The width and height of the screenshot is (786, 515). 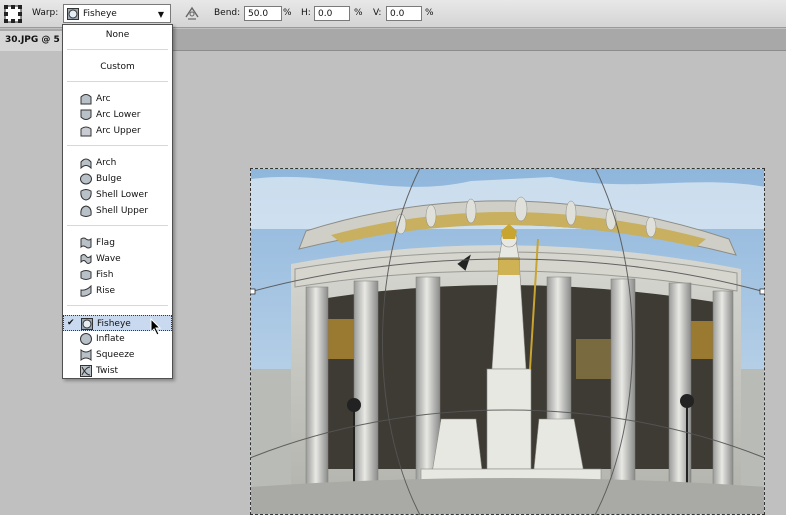 What do you see at coordinates (227, 13) in the screenshot?
I see `bend-label: Bend:` at bounding box center [227, 13].